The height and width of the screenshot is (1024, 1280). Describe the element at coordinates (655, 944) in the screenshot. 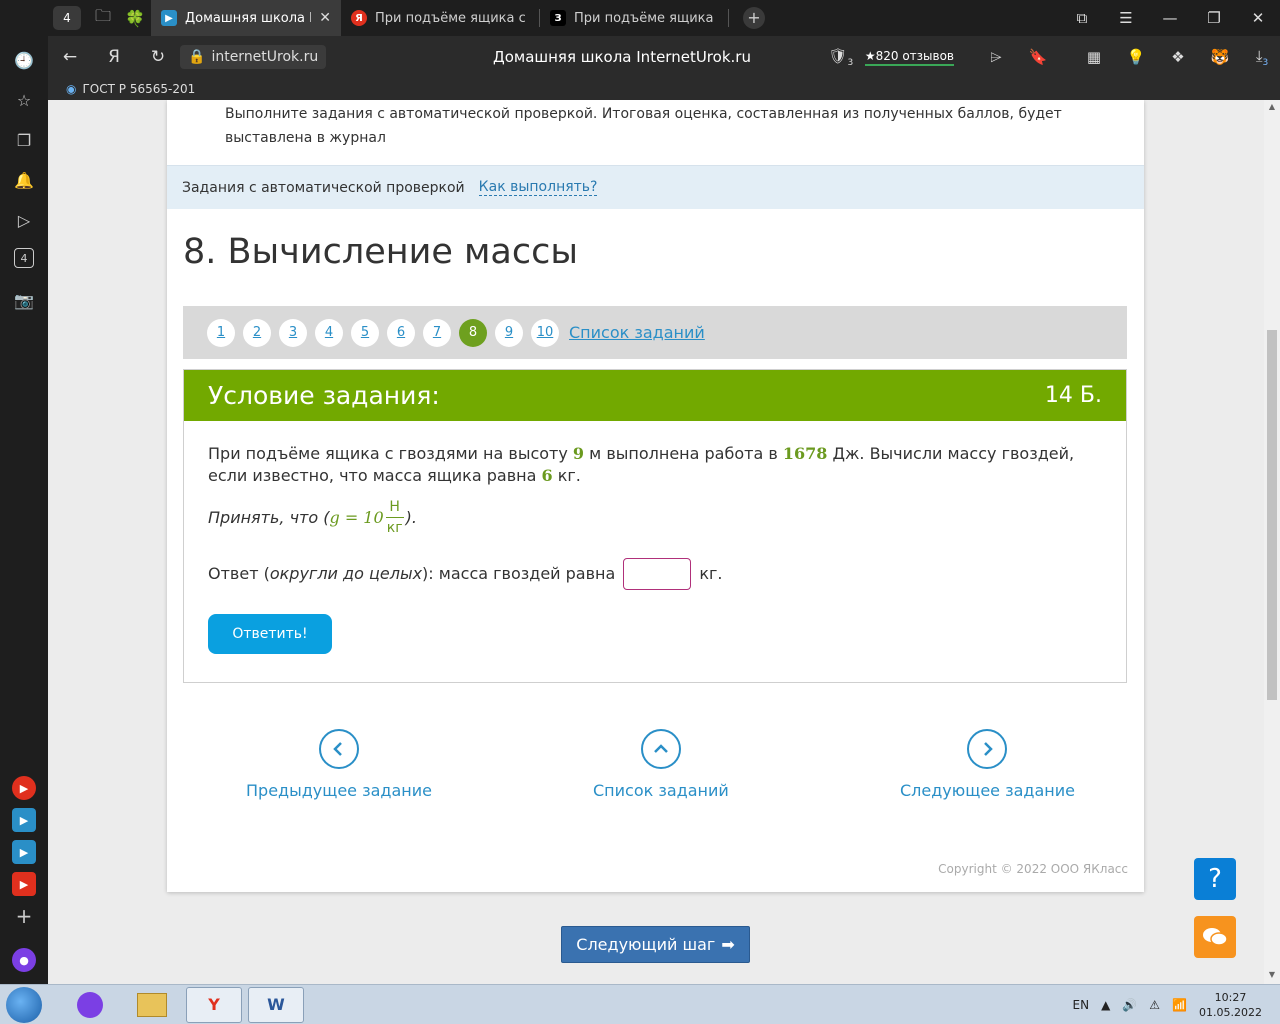

I see `next-step-button: Следующий шаг ➡` at that location.